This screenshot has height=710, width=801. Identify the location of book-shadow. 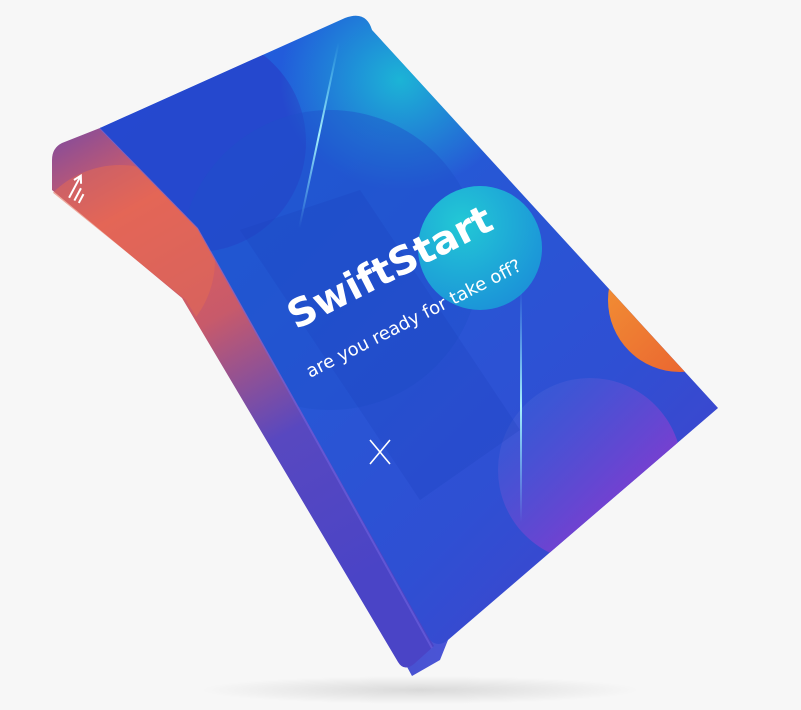
(420, 690).